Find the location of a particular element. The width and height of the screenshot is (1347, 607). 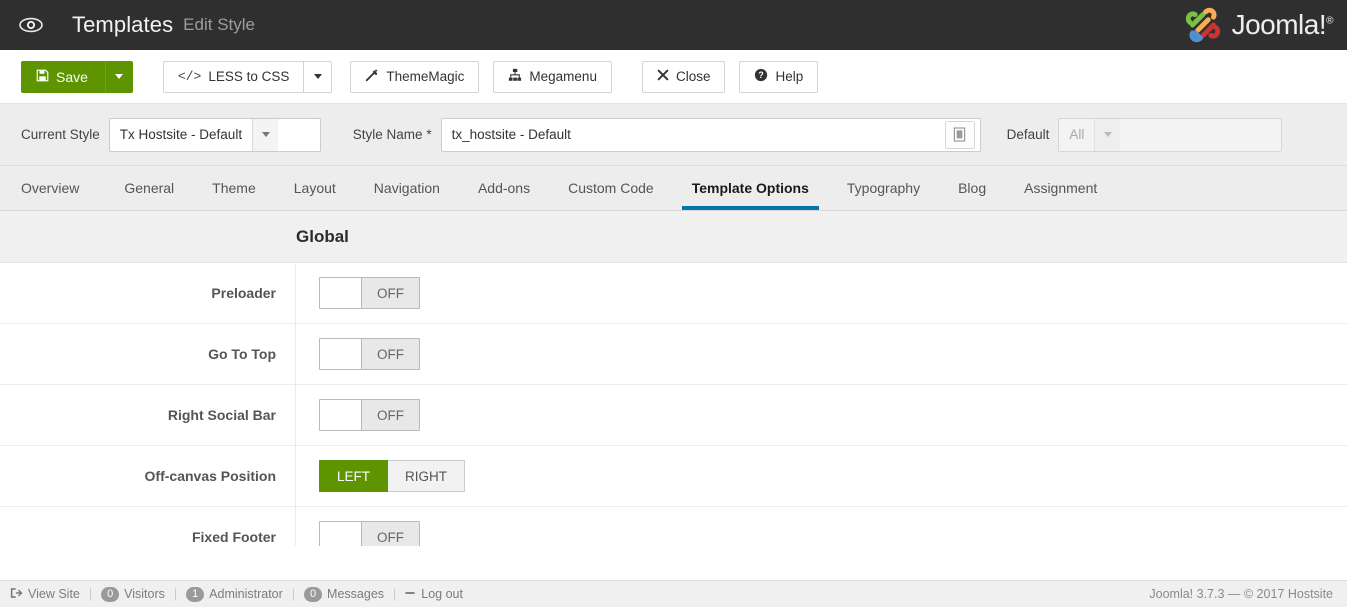

close-button: Close is located at coordinates (683, 76).